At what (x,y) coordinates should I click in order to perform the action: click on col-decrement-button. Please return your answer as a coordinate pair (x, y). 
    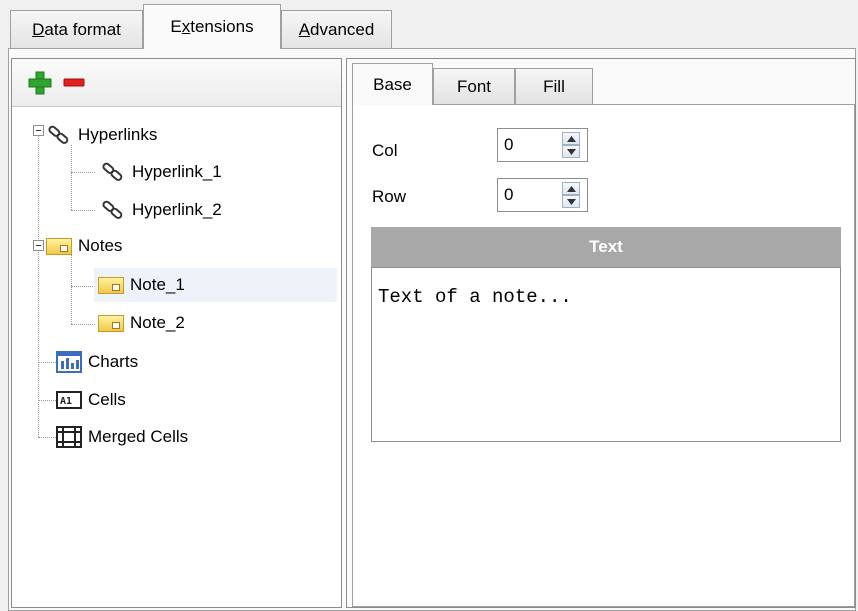
    Looking at the image, I should click on (571, 151).